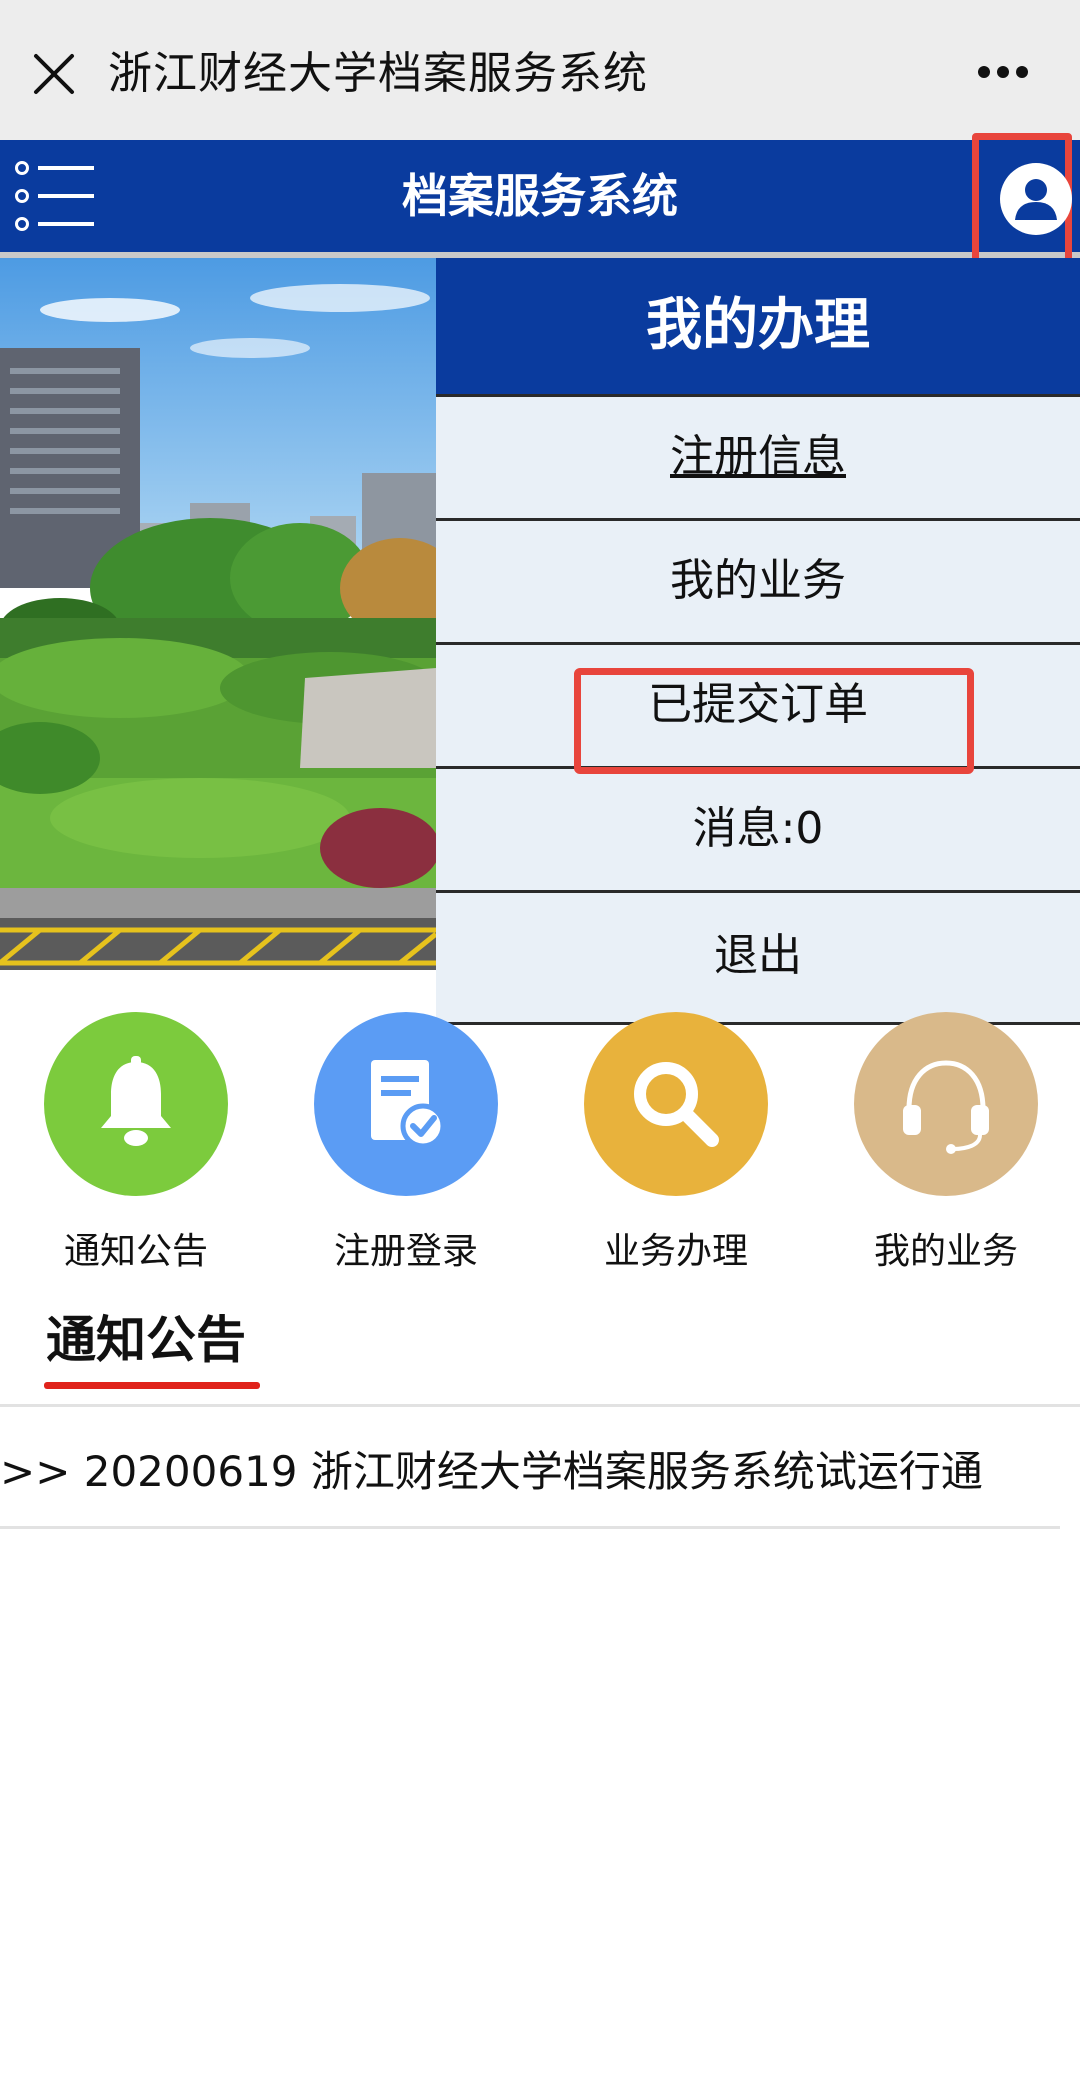 This screenshot has width=1080, height=2098. I want to click on quick-link-label: 通知公告, so click(135, 1251).